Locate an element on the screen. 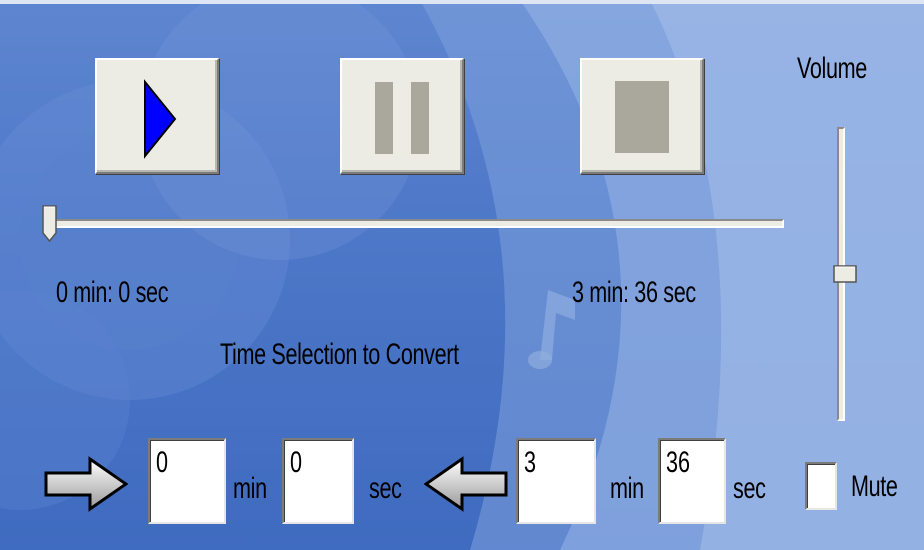 Image resolution: width=924 pixels, height=550 pixels. stop-button is located at coordinates (642, 116).